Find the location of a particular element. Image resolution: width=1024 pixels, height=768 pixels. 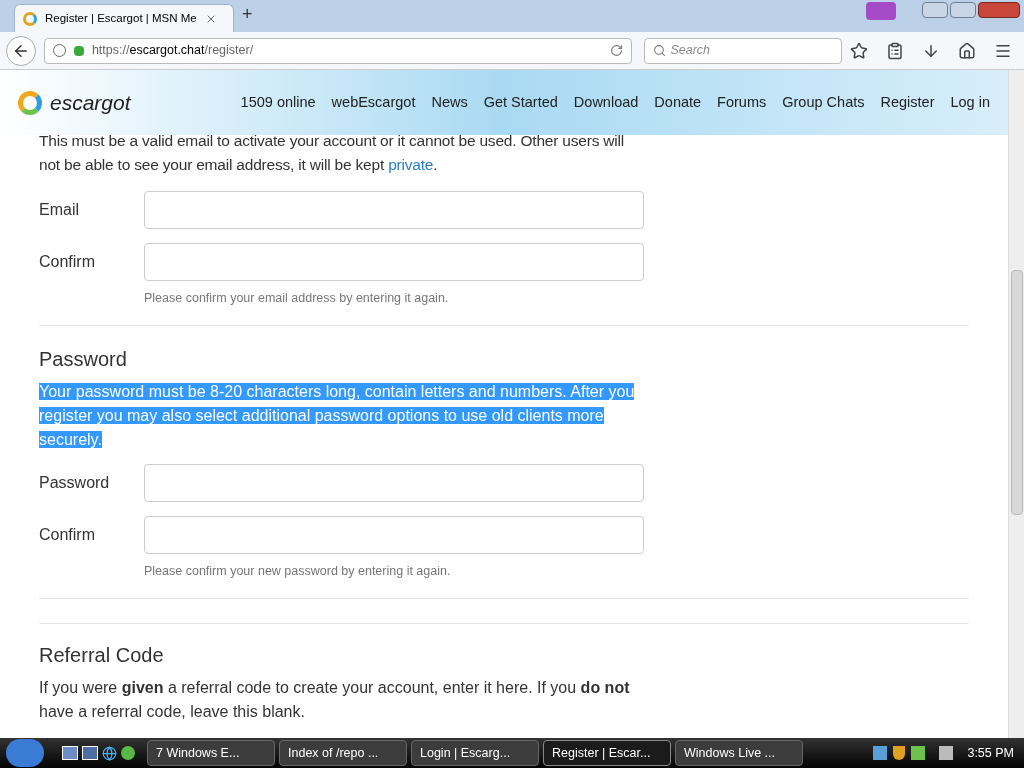

clock: 3:55 PM is located at coordinates (990, 753).